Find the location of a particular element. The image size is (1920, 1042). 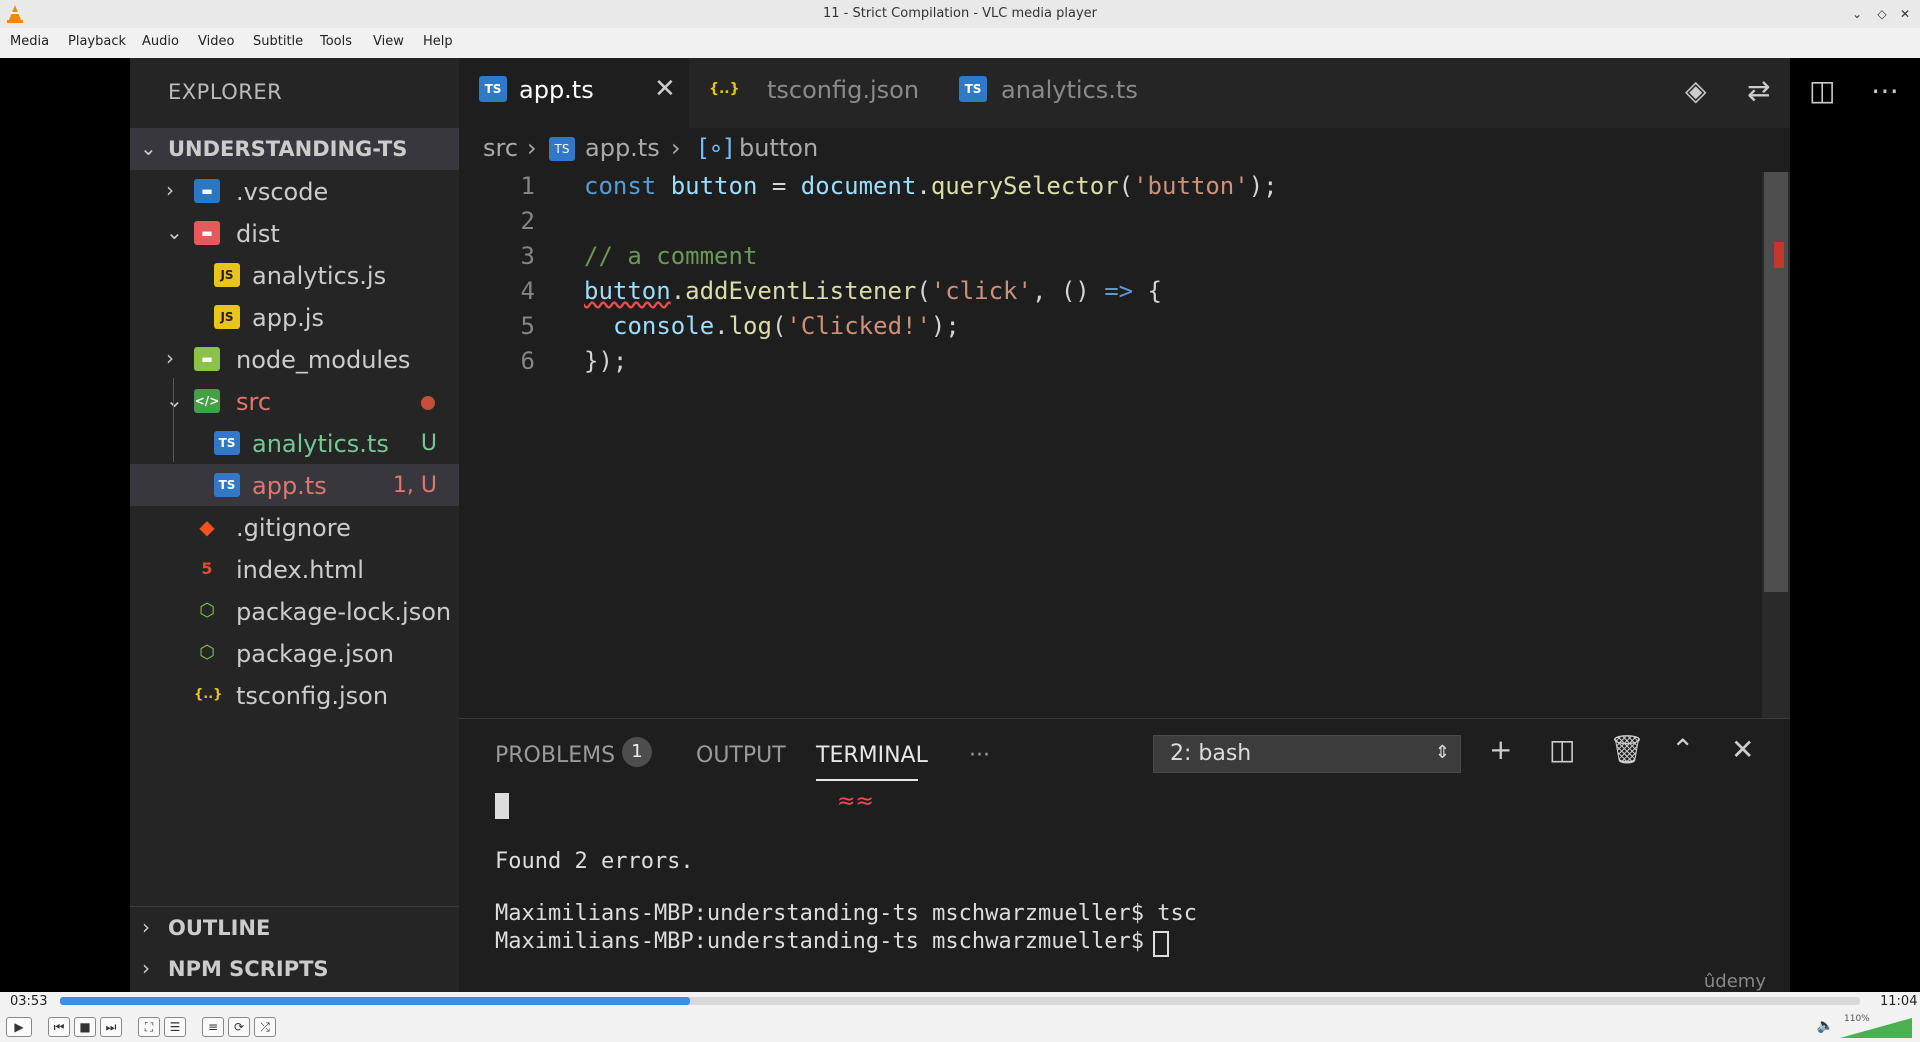

error-squiggle: ≈≈ is located at coordinates (855, 801).